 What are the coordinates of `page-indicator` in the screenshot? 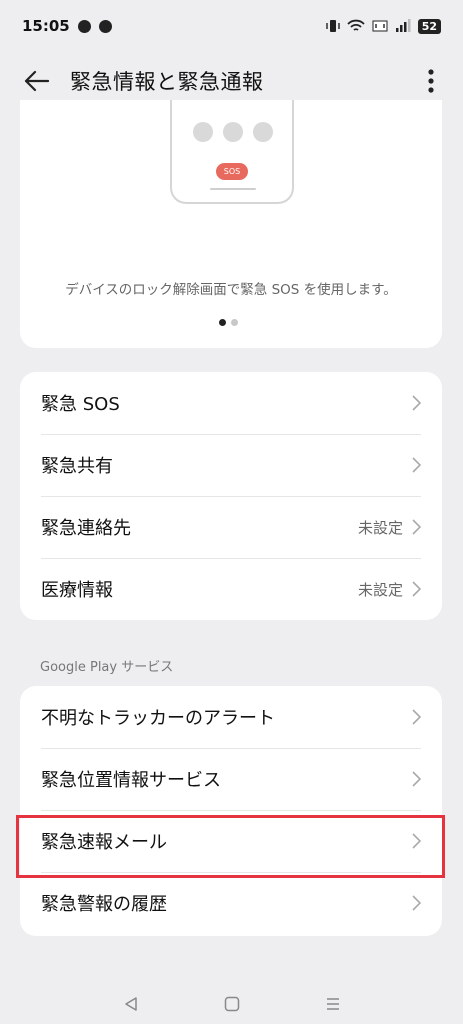 It's located at (228, 322).